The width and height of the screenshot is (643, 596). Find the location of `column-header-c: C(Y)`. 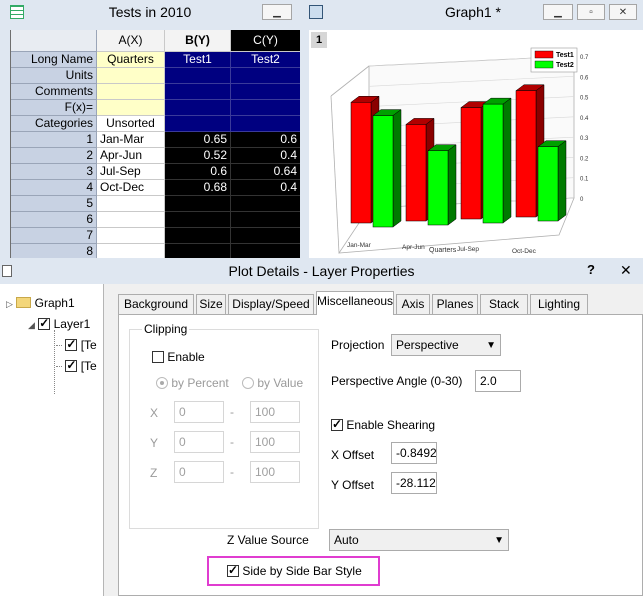

column-header-c: C(Y) is located at coordinates (265, 41).